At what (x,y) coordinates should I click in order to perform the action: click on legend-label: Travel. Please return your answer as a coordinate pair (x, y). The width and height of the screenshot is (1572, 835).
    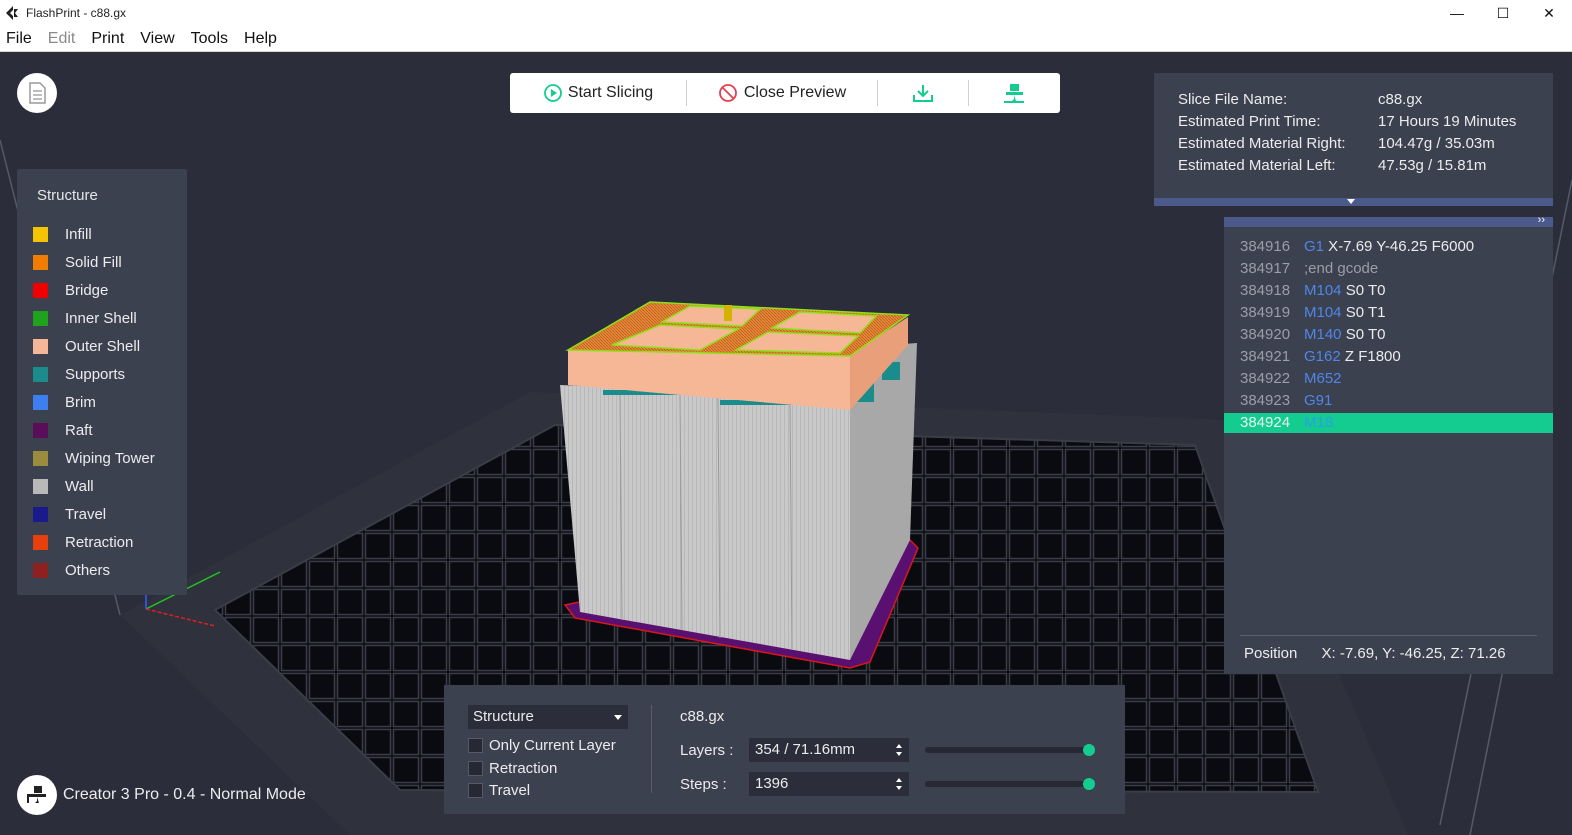
    Looking at the image, I should click on (86, 514).